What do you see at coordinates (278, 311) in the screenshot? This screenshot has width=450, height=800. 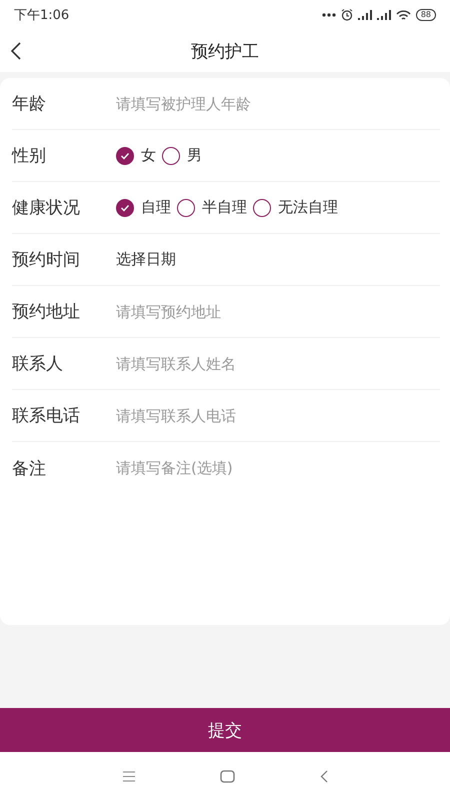 I see `input-field: 请填写预约地址` at bounding box center [278, 311].